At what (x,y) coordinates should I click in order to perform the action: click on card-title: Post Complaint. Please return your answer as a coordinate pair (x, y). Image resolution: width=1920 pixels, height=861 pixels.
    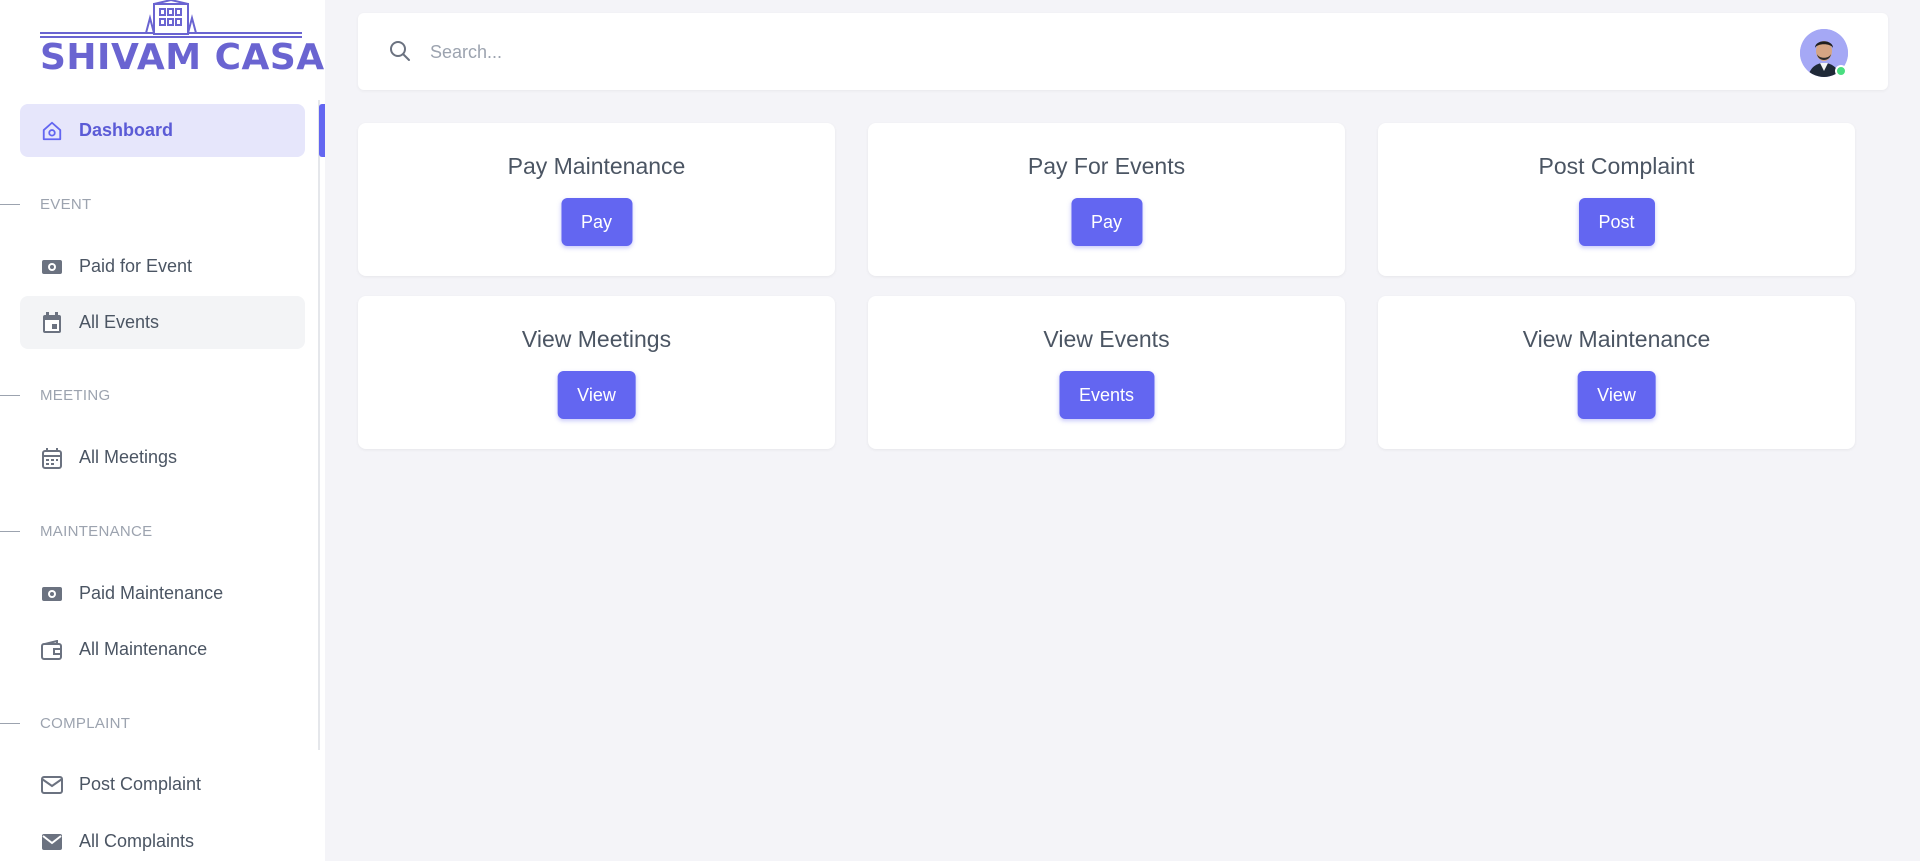
    Looking at the image, I should click on (1616, 166).